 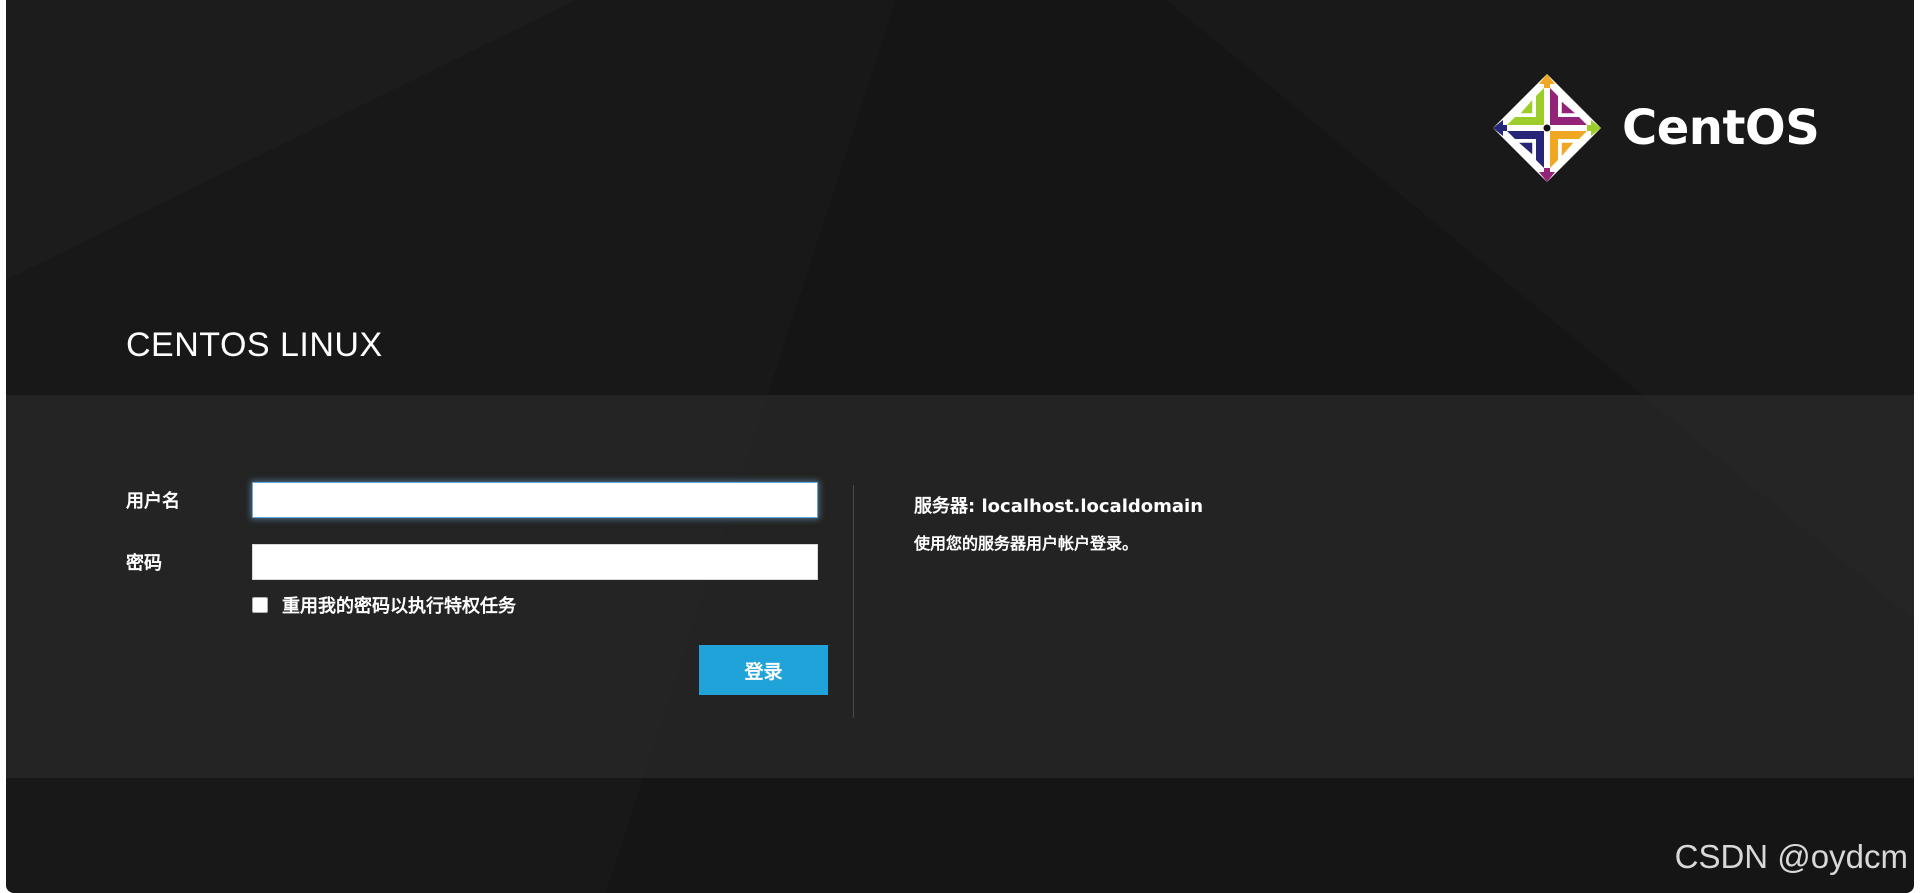 I want to click on login-button: 登录, so click(x=763, y=670).